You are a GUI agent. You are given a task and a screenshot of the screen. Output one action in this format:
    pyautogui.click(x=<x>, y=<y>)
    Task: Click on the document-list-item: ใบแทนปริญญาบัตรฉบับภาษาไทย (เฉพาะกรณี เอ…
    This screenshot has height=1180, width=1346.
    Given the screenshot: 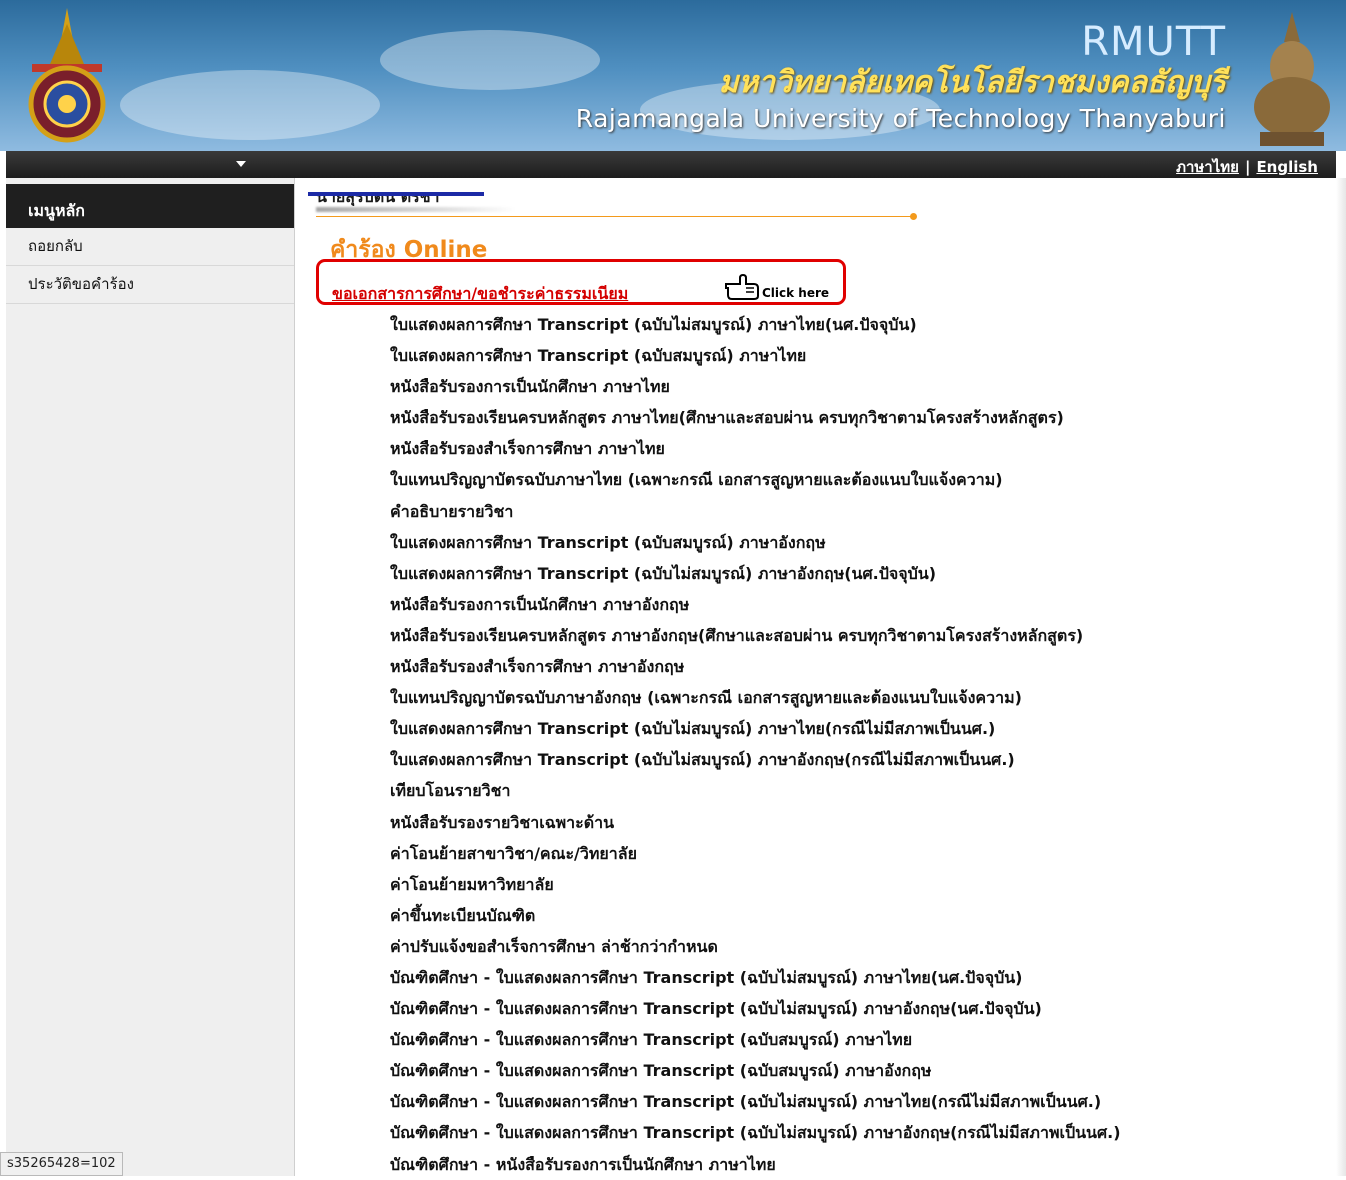 What is the action you would take?
    pyautogui.click(x=755, y=479)
    